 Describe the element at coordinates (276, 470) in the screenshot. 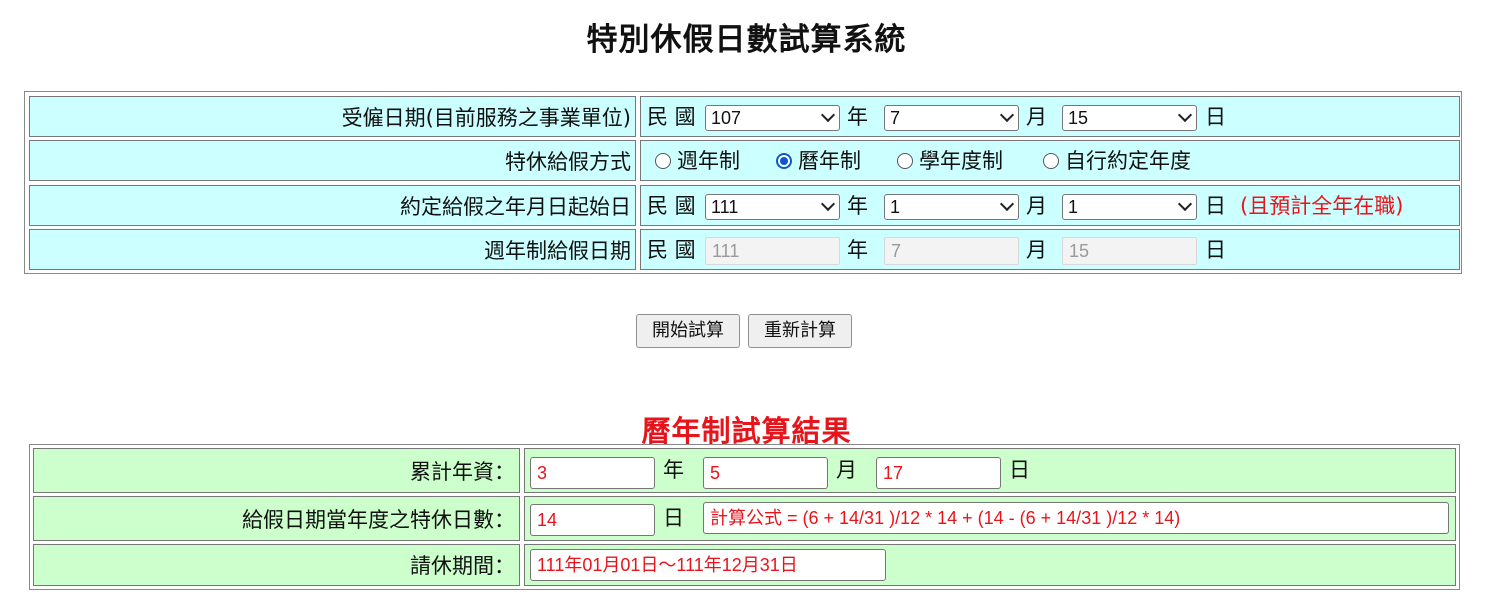

I see `seniority-label: 累計年資：` at that location.